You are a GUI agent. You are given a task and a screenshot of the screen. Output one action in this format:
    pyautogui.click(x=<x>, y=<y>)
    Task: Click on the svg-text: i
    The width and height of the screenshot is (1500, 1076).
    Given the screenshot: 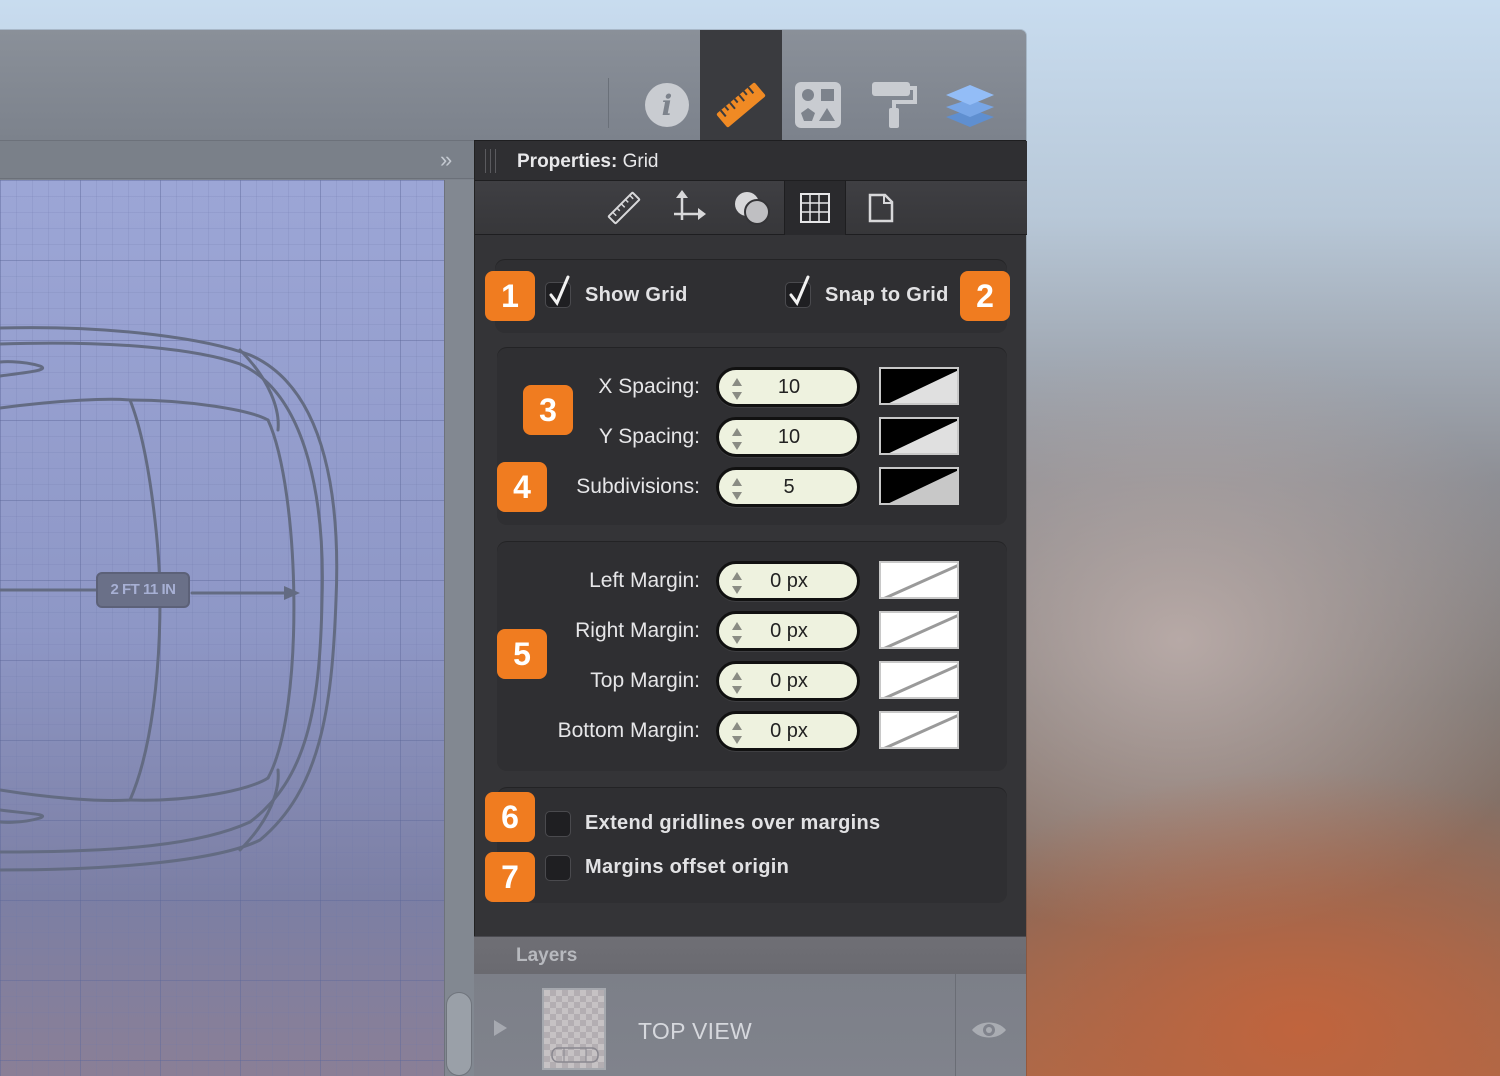 What is the action you would take?
    pyautogui.click(x=667, y=105)
    